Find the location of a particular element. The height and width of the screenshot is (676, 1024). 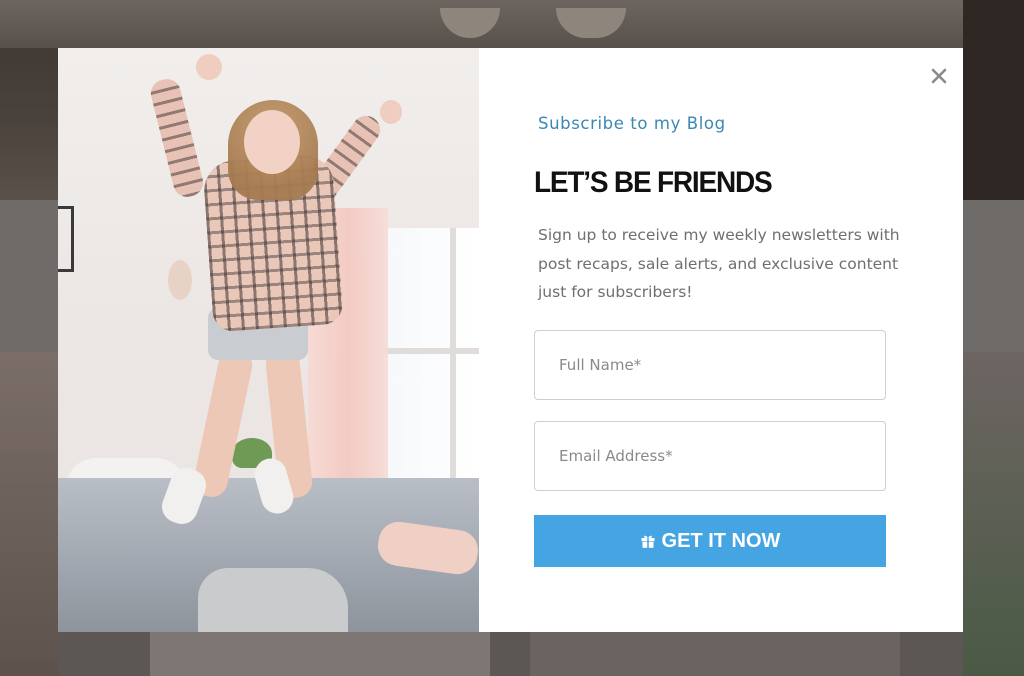

close-button is located at coordinates (939, 76).